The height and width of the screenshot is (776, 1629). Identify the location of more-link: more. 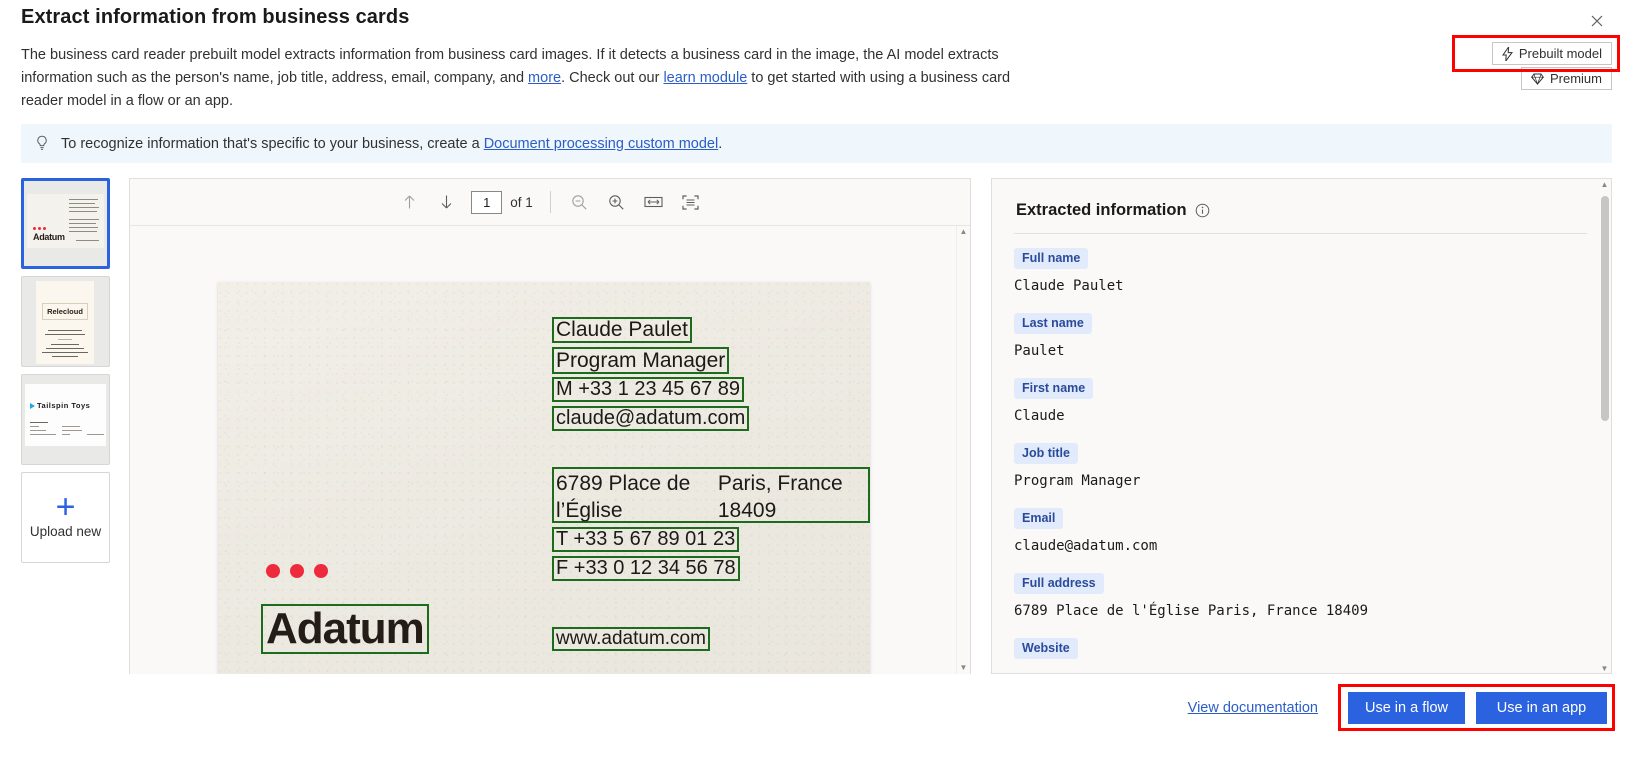
(544, 78).